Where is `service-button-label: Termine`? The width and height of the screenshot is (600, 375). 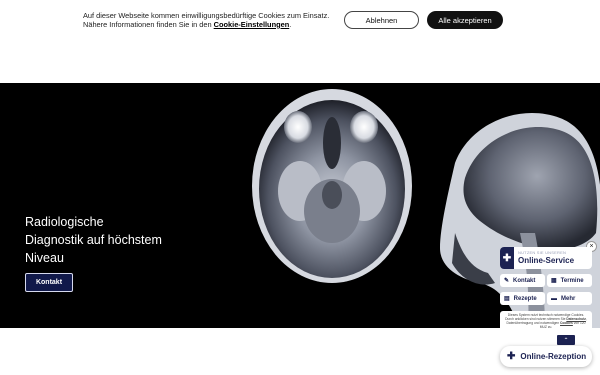 service-button-label: Termine is located at coordinates (572, 280).